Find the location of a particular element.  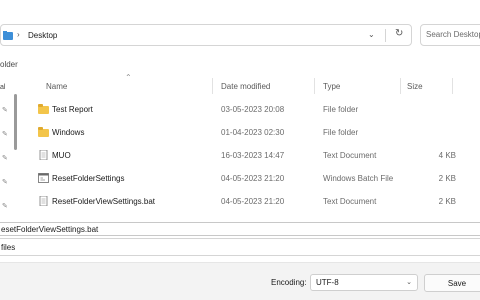

file-date: 16-03-2023 14:47 is located at coordinates (253, 155).